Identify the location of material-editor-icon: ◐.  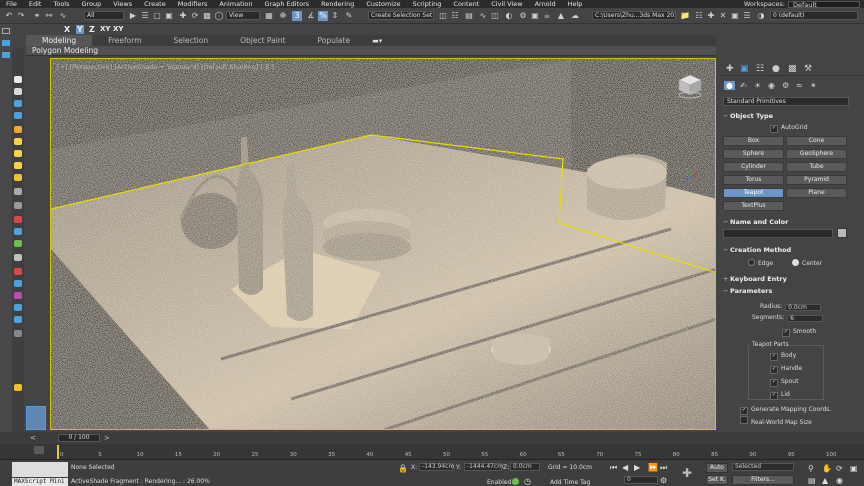
(509, 16).